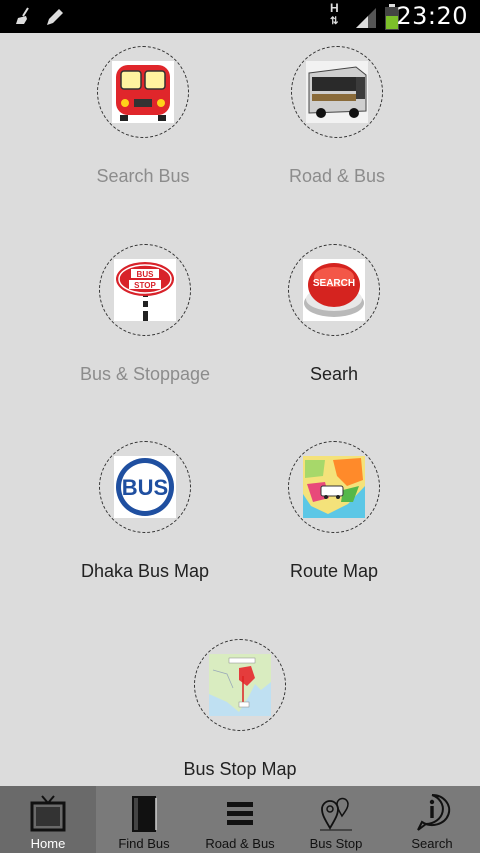 Image resolution: width=480 pixels, height=853 pixels. What do you see at coordinates (144, 843) in the screenshot?
I see `tab-label: Find Bus` at bounding box center [144, 843].